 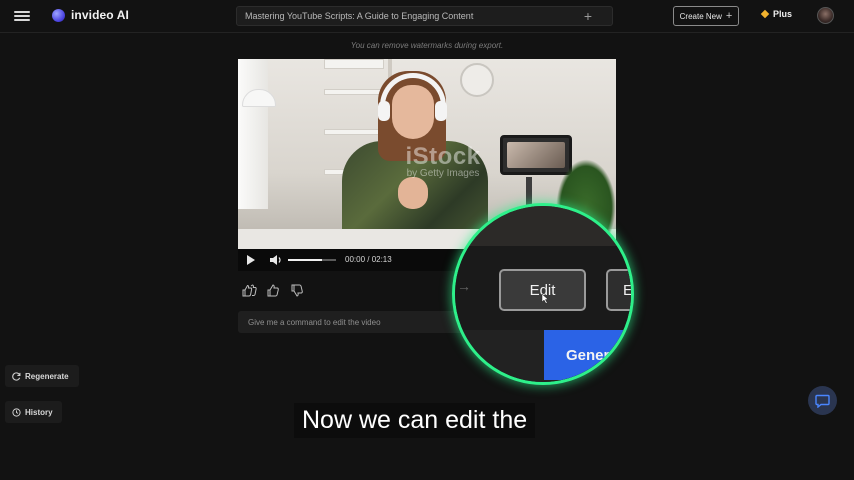 I want to click on play-icon, so click(x=251, y=260).